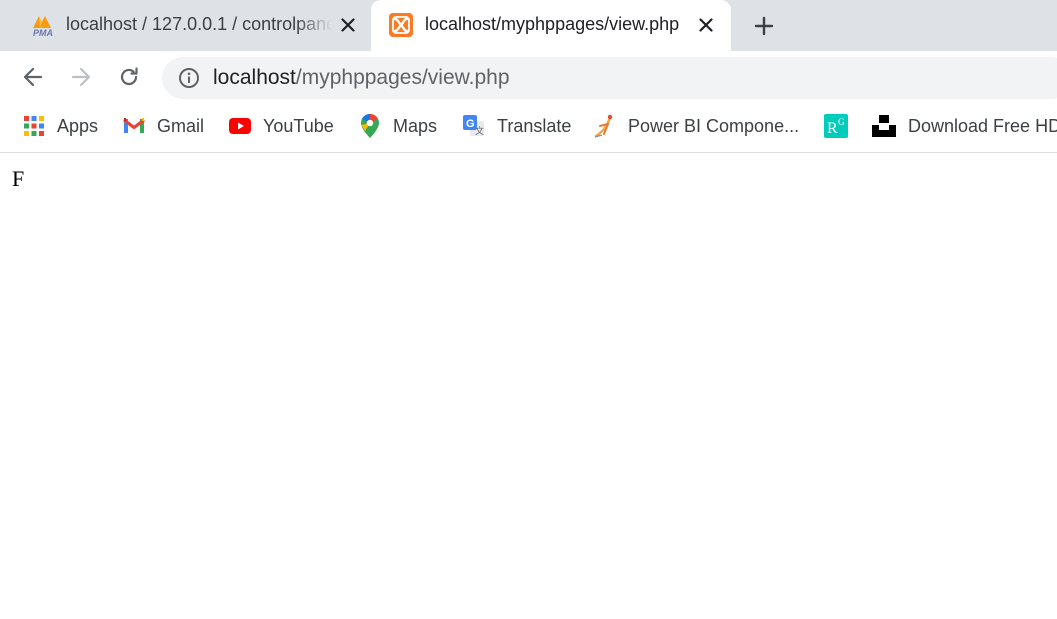 This screenshot has width=1057, height=619. Describe the element at coordinates (832, 128) in the screenshot. I see `svg-text: R` at that location.